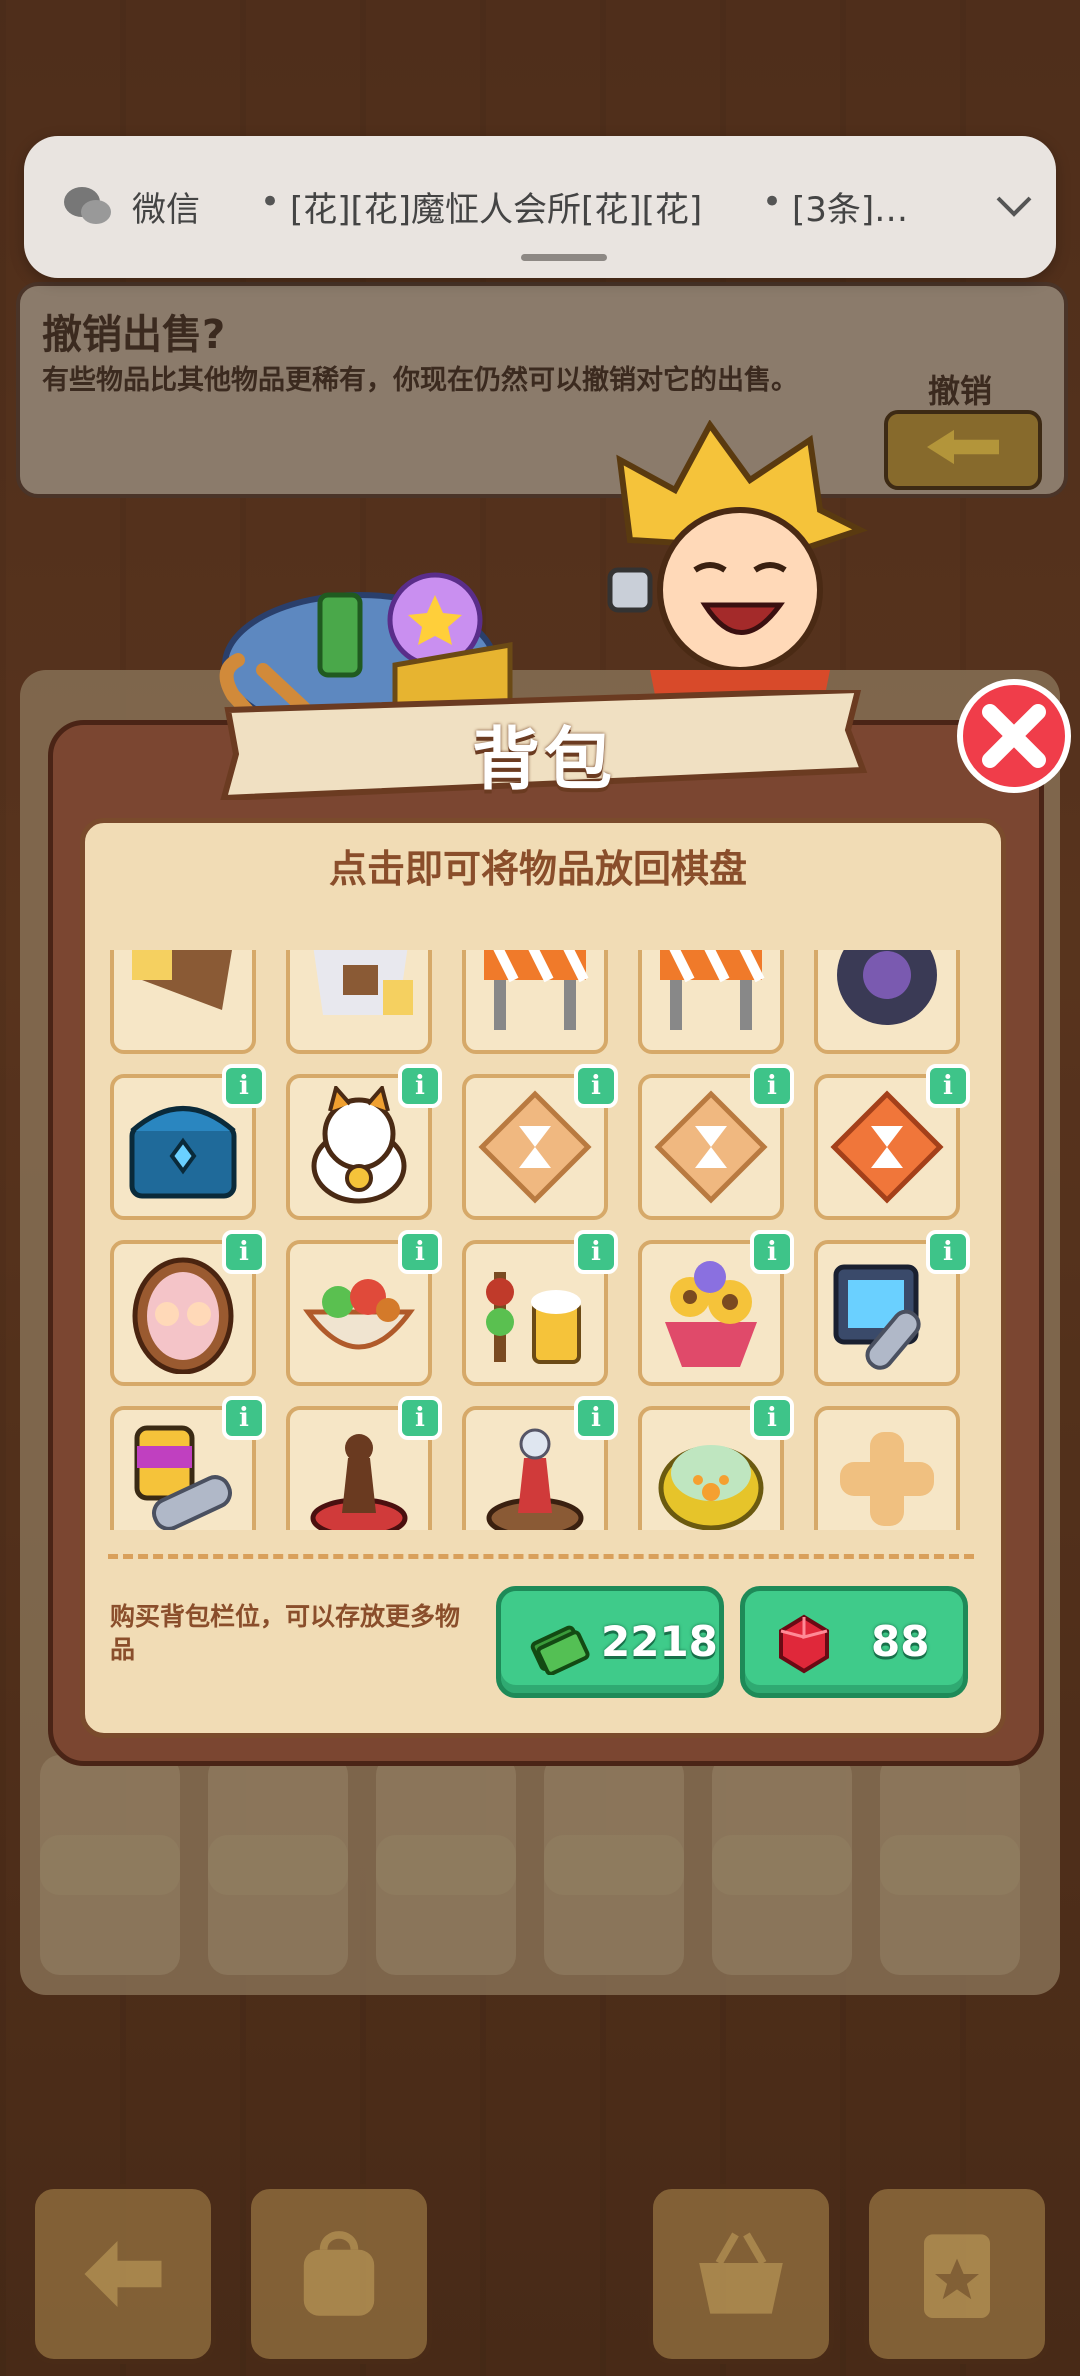 The width and height of the screenshot is (1080, 2376). What do you see at coordinates (285, 1633) in the screenshot?
I see `buy-slot-text: 购买背包栏位，可以存放更多物品` at bounding box center [285, 1633].